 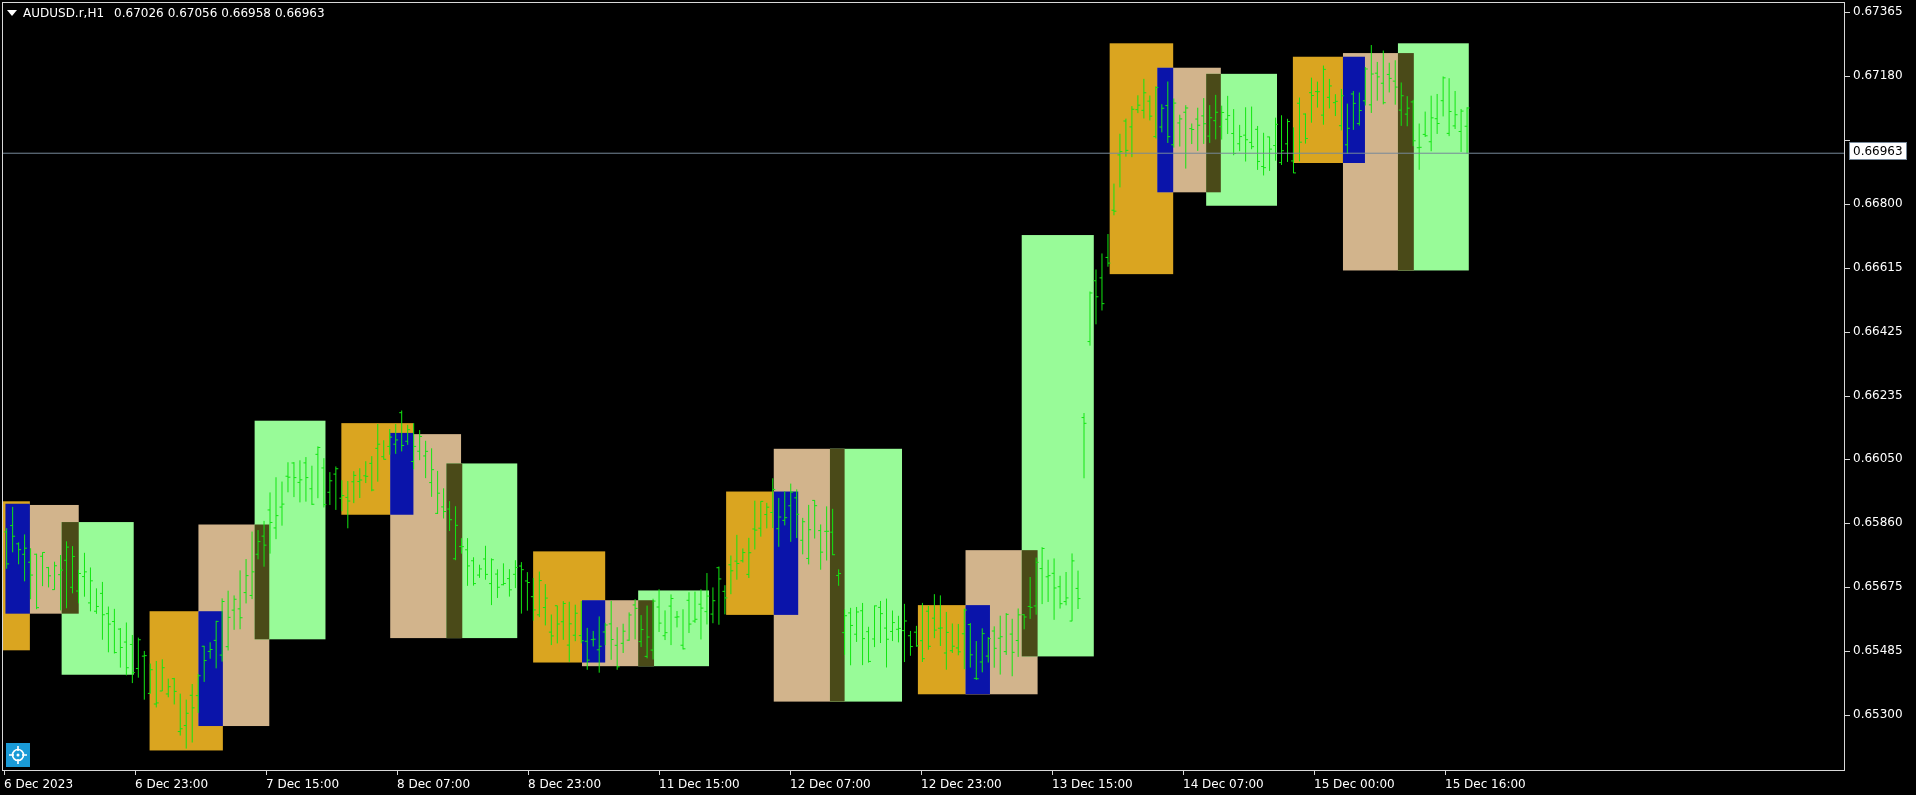 I want to click on time-label: 11 Dec 15:00, so click(x=699, y=784).